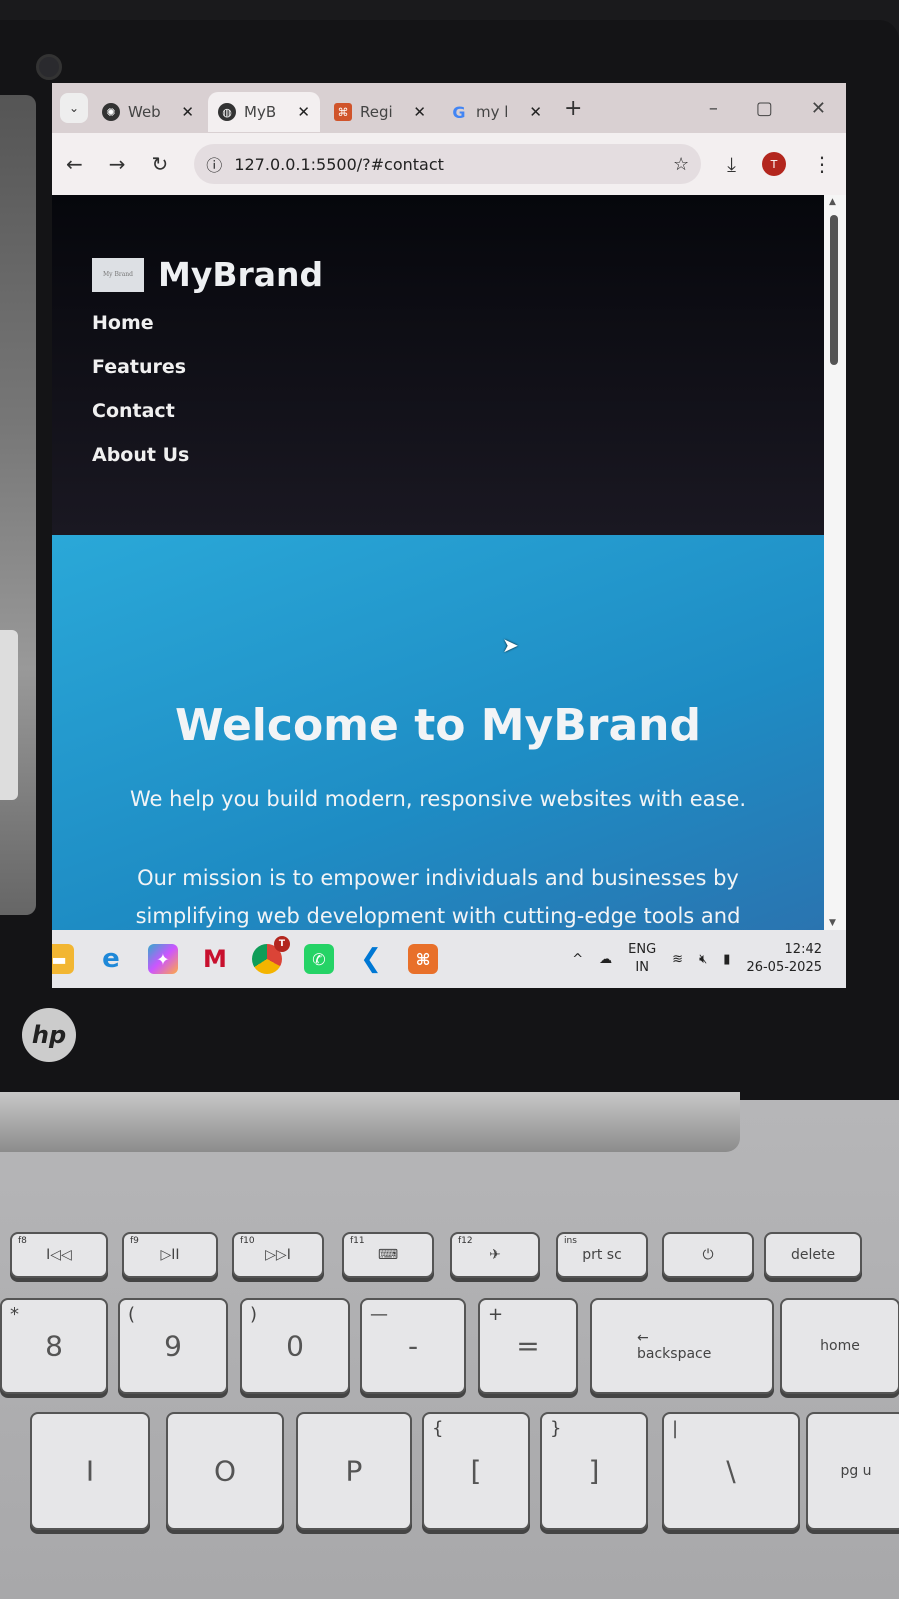 The height and width of the screenshot is (1599, 899). What do you see at coordinates (271, 955) in the screenshot?
I see `chrome-icon: T` at bounding box center [271, 955].